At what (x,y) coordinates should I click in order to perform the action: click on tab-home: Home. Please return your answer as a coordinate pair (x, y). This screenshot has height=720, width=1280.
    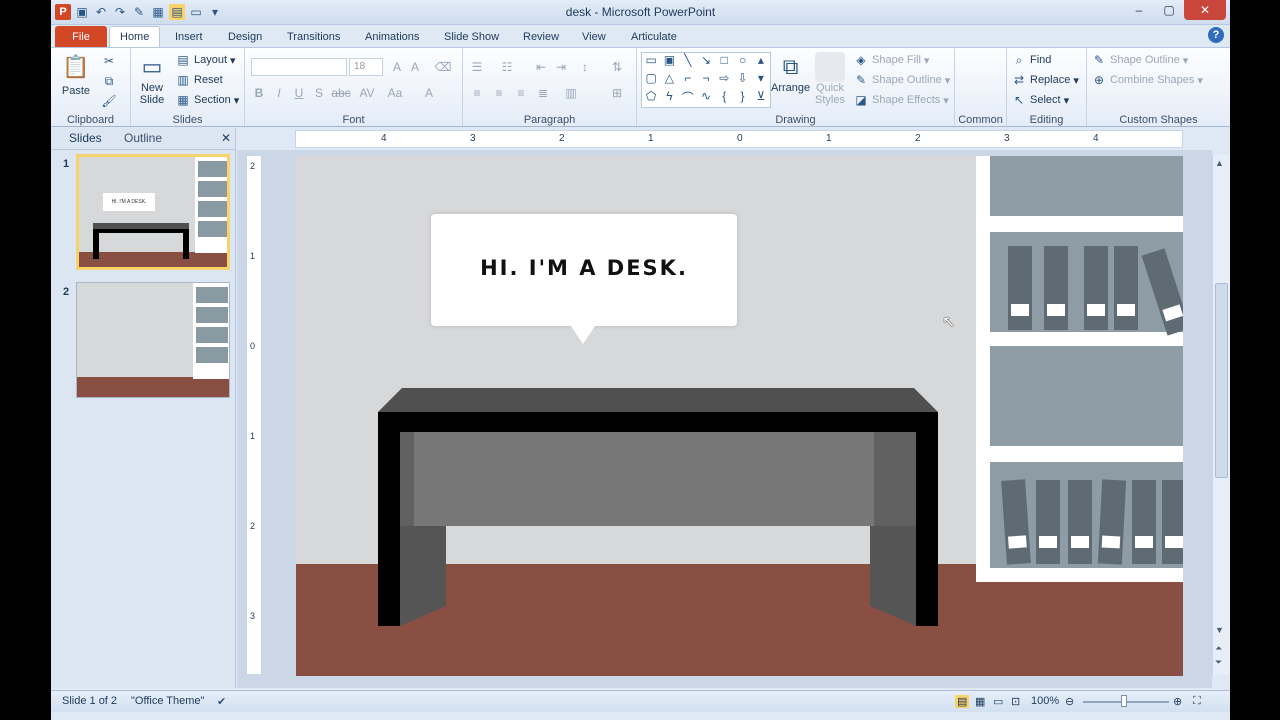
    Looking at the image, I should click on (135, 36).